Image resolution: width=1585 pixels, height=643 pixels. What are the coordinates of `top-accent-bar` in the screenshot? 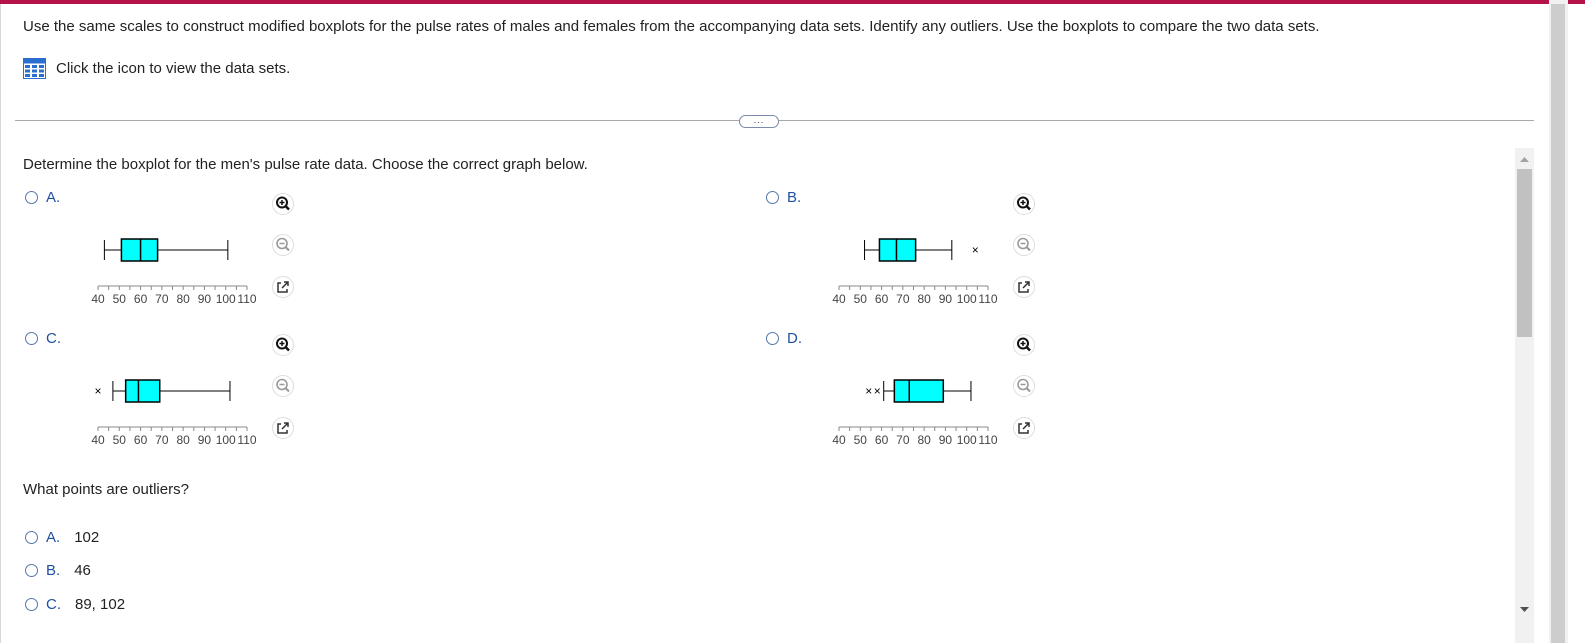 It's located at (792, 2).